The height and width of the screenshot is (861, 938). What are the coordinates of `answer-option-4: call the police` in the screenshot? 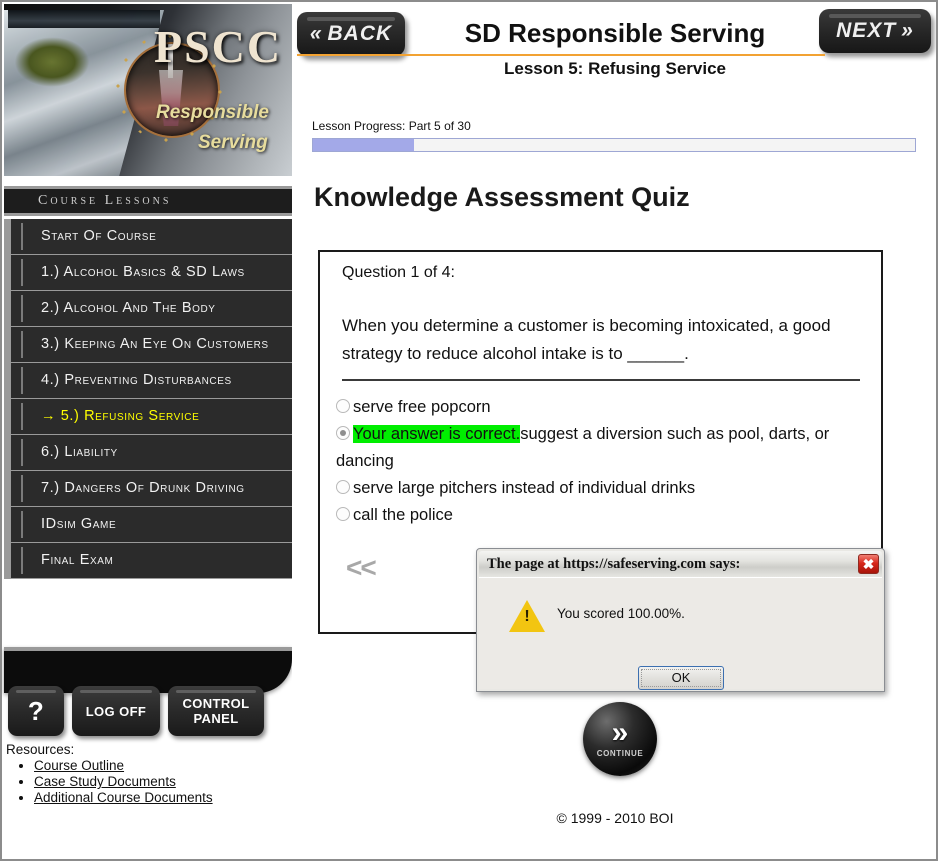 It's located at (606, 515).